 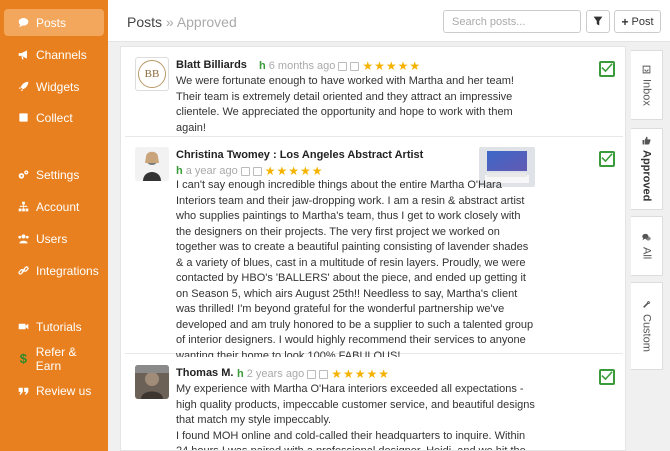 I want to click on link-icon, so click(x=23, y=270).